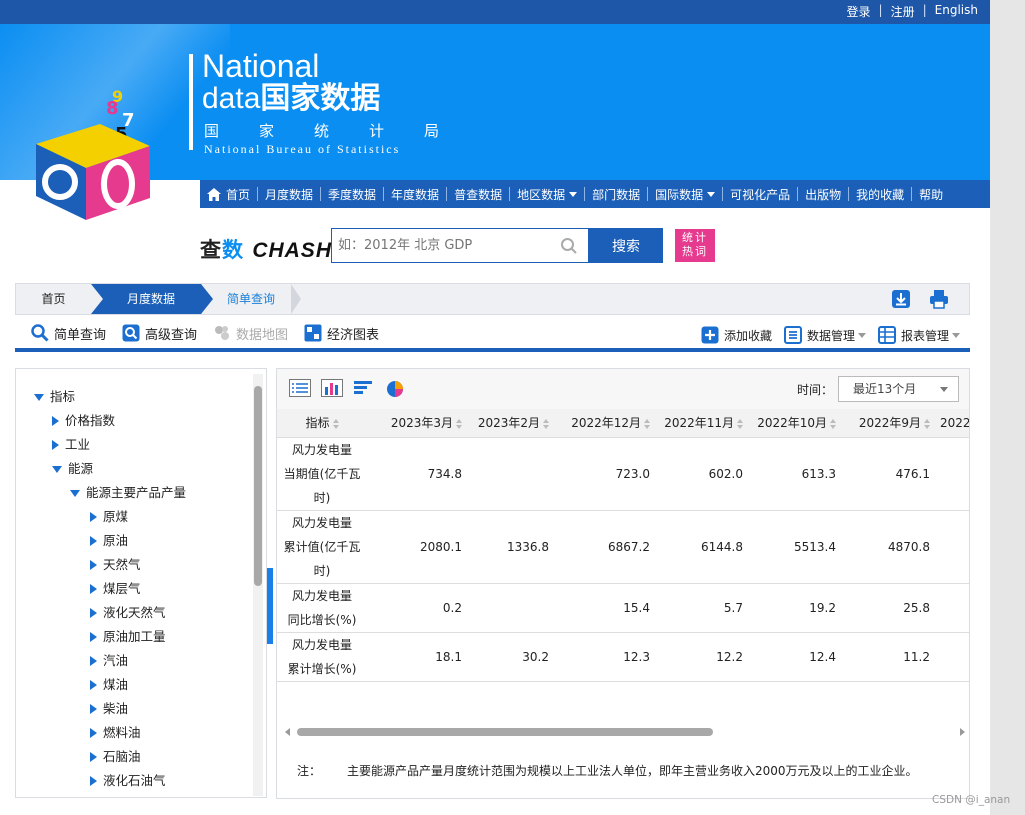  I want to click on login-link: 登录, so click(859, 11).